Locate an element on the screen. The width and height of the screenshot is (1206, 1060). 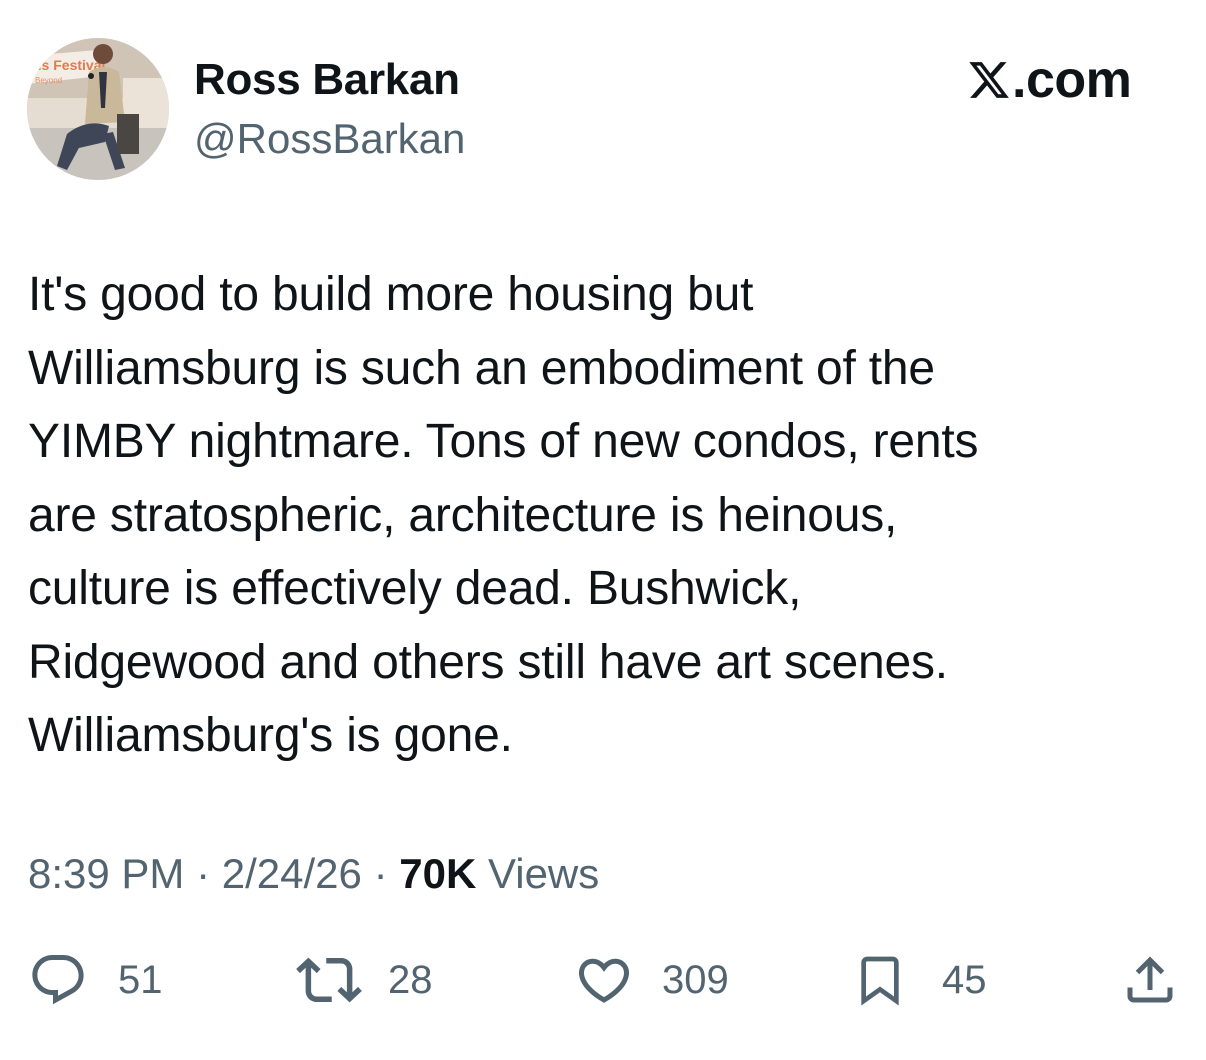
repost-count: 28 is located at coordinates (410, 980).